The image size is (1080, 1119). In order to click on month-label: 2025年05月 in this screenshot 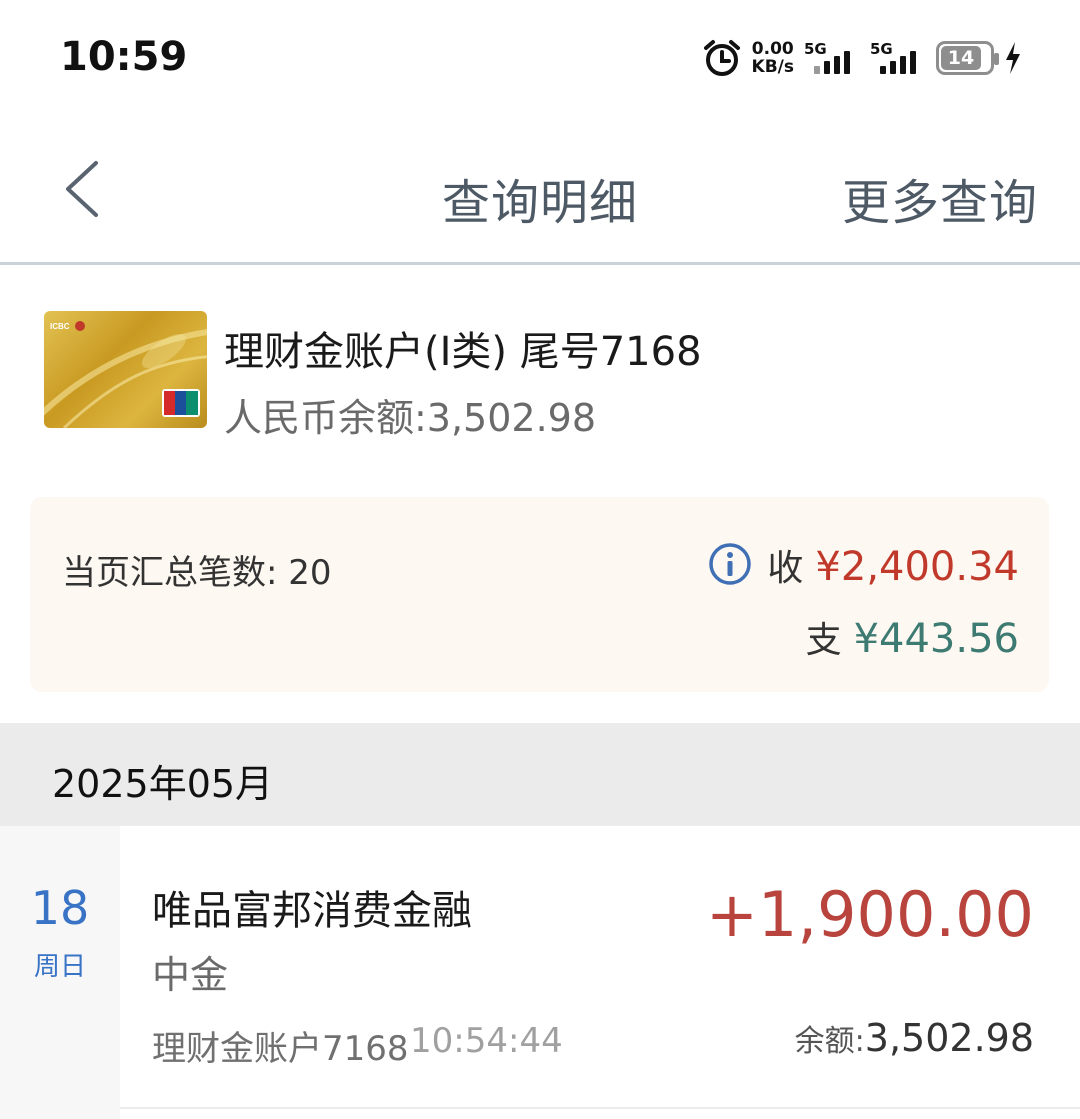, I will do `click(163, 784)`.